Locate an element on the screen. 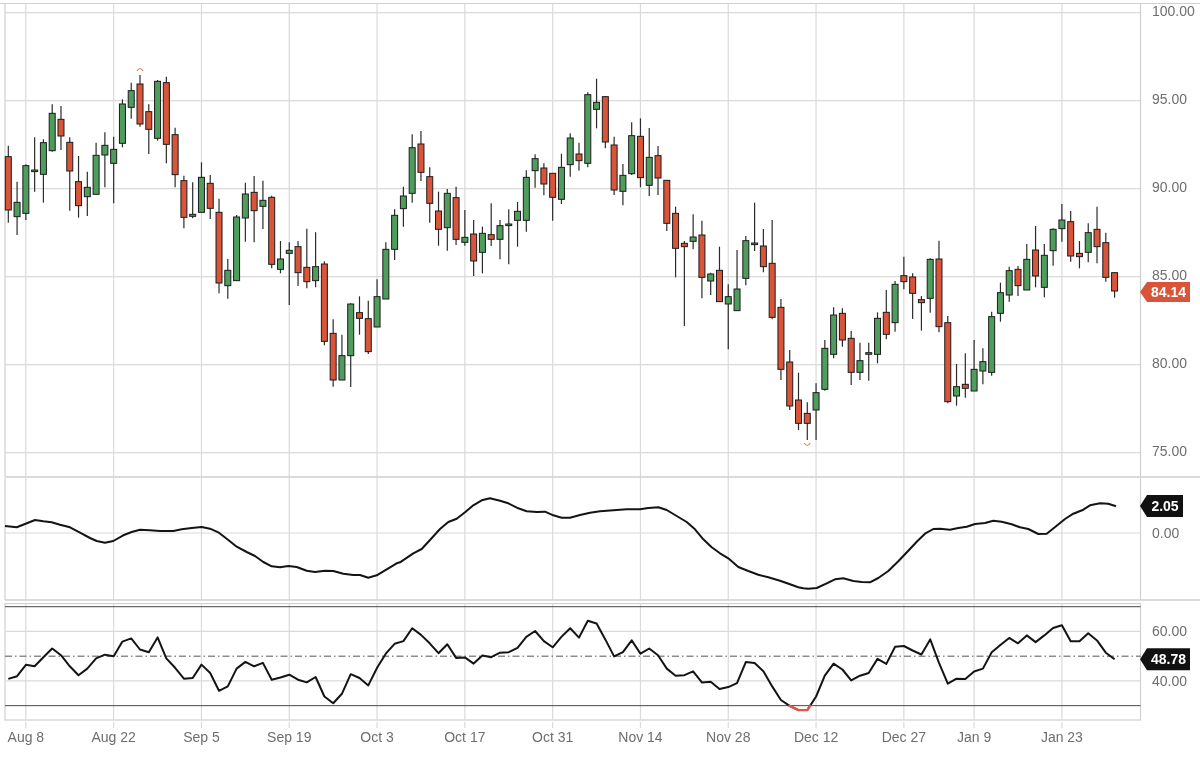  x-axis-label: Sep 19 is located at coordinates (289, 737).